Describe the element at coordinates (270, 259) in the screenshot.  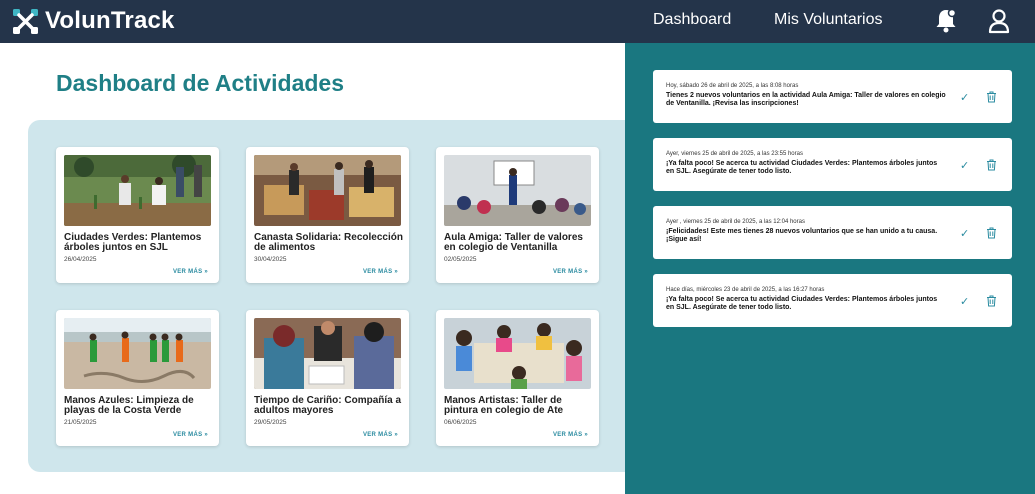
I see `activity-date: 30/04/2025` at that location.